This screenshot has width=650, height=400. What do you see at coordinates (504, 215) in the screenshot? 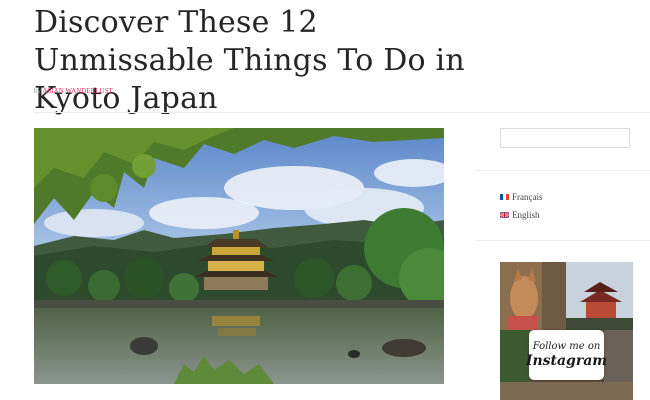
I see `uk-flag-icon` at bounding box center [504, 215].